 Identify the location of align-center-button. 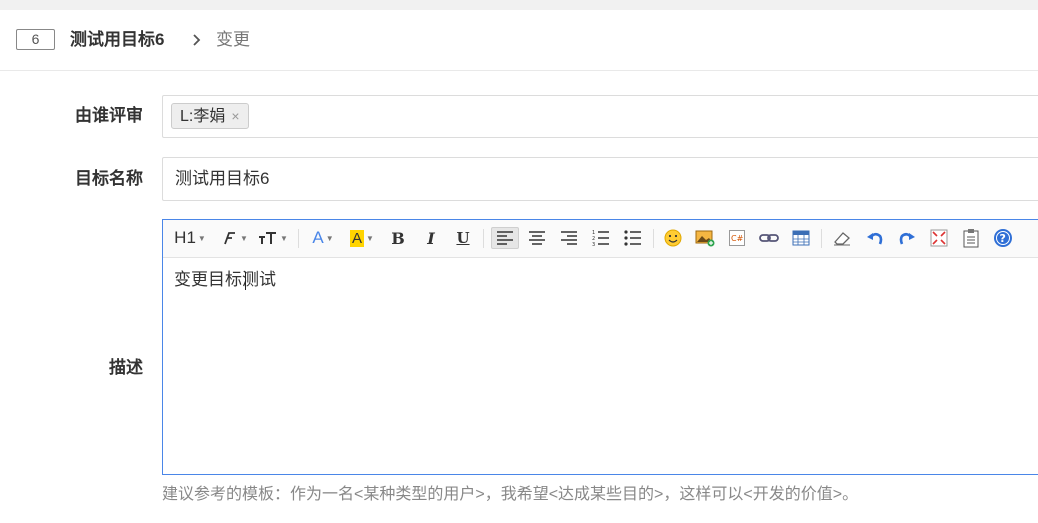
(537, 238).